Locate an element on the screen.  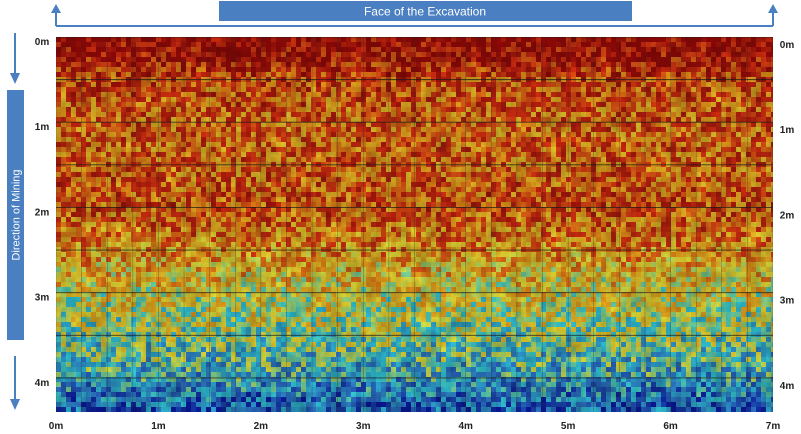
y-tick-label-right: 2m is located at coordinates (787, 215).